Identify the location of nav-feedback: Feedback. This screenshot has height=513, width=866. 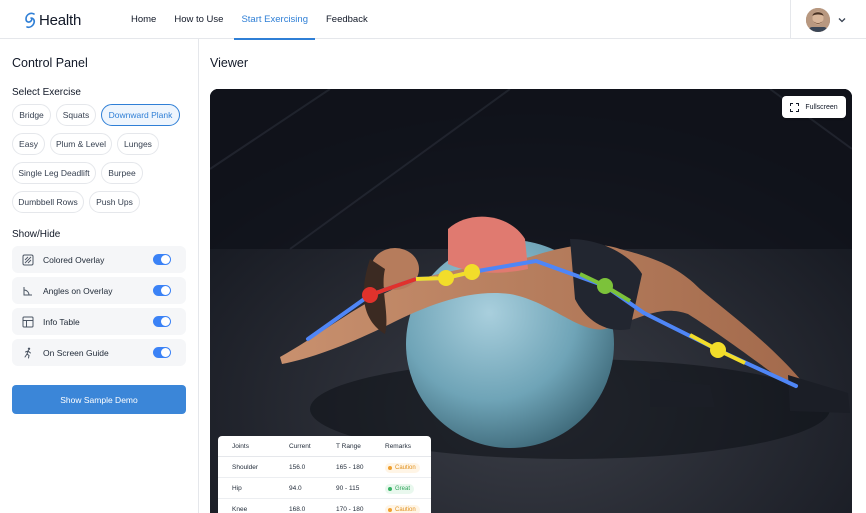
(347, 19).